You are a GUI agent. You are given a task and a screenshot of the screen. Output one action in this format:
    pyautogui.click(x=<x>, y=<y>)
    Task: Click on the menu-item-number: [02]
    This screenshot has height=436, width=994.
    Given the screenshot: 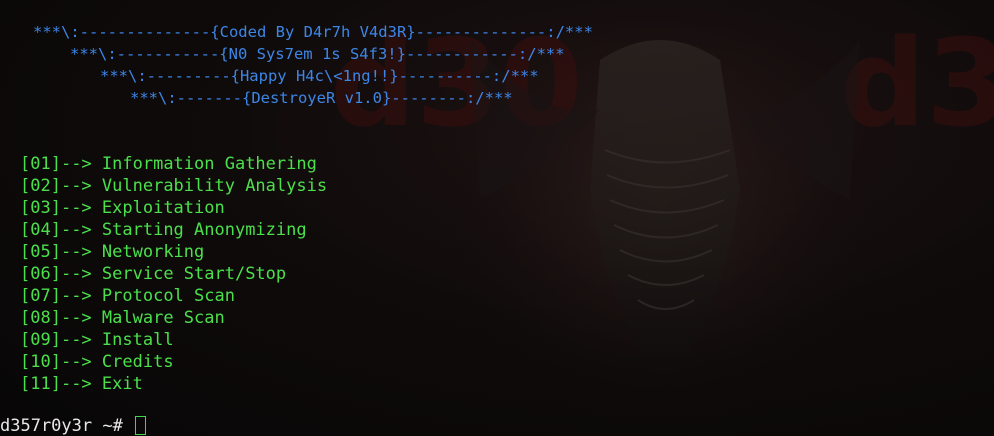 What is the action you would take?
    pyautogui.click(x=40, y=186)
    